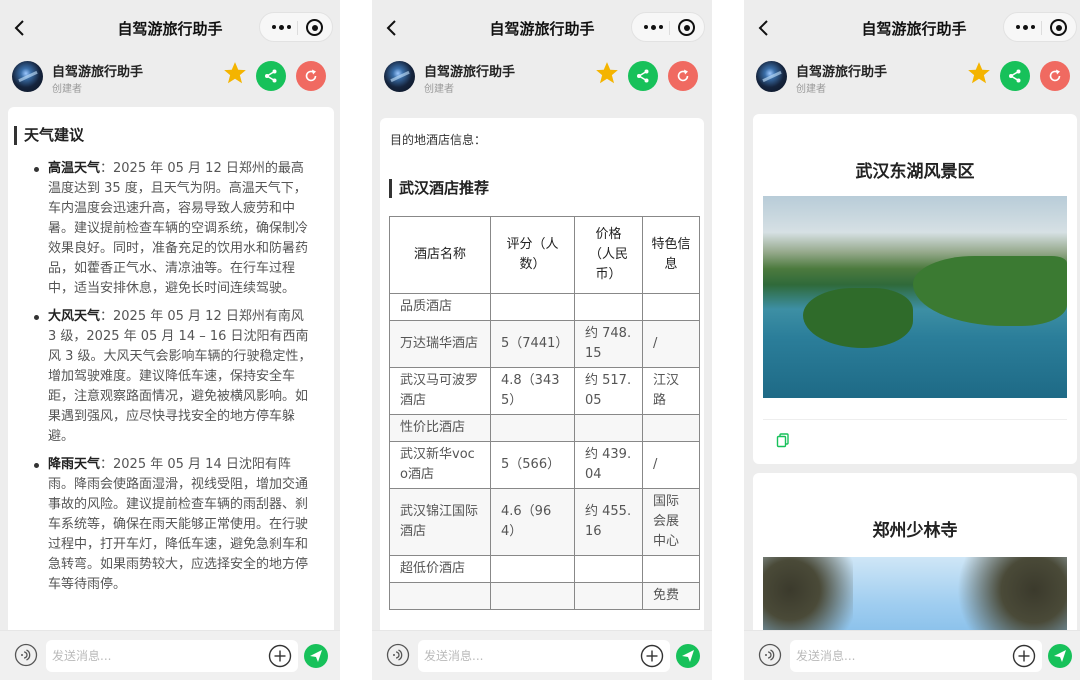  What do you see at coordinates (532, 255) in the screenshot?
I see `column-header: 评分（人数）` at bounding box center [532, 255].